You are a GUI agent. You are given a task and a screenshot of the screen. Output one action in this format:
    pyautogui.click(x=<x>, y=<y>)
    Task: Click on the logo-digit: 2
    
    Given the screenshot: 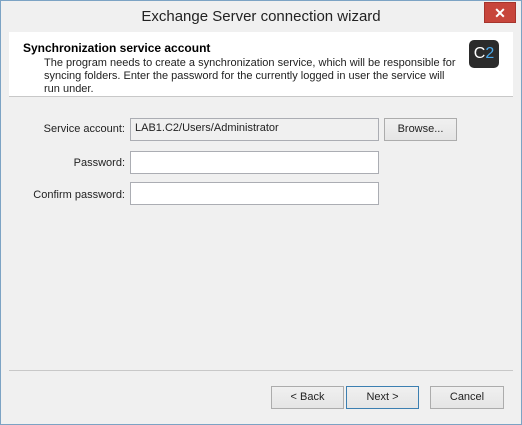 What is the action you would take?
    pyautogui.click(x=490, y=53)
    